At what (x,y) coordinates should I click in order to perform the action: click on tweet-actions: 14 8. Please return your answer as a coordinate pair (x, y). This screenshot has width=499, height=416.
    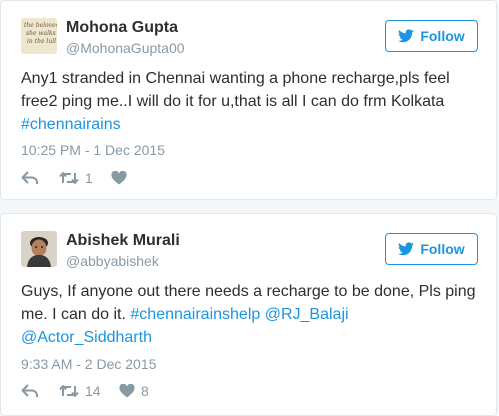
    Looking at the image, I should click on (85, 391).